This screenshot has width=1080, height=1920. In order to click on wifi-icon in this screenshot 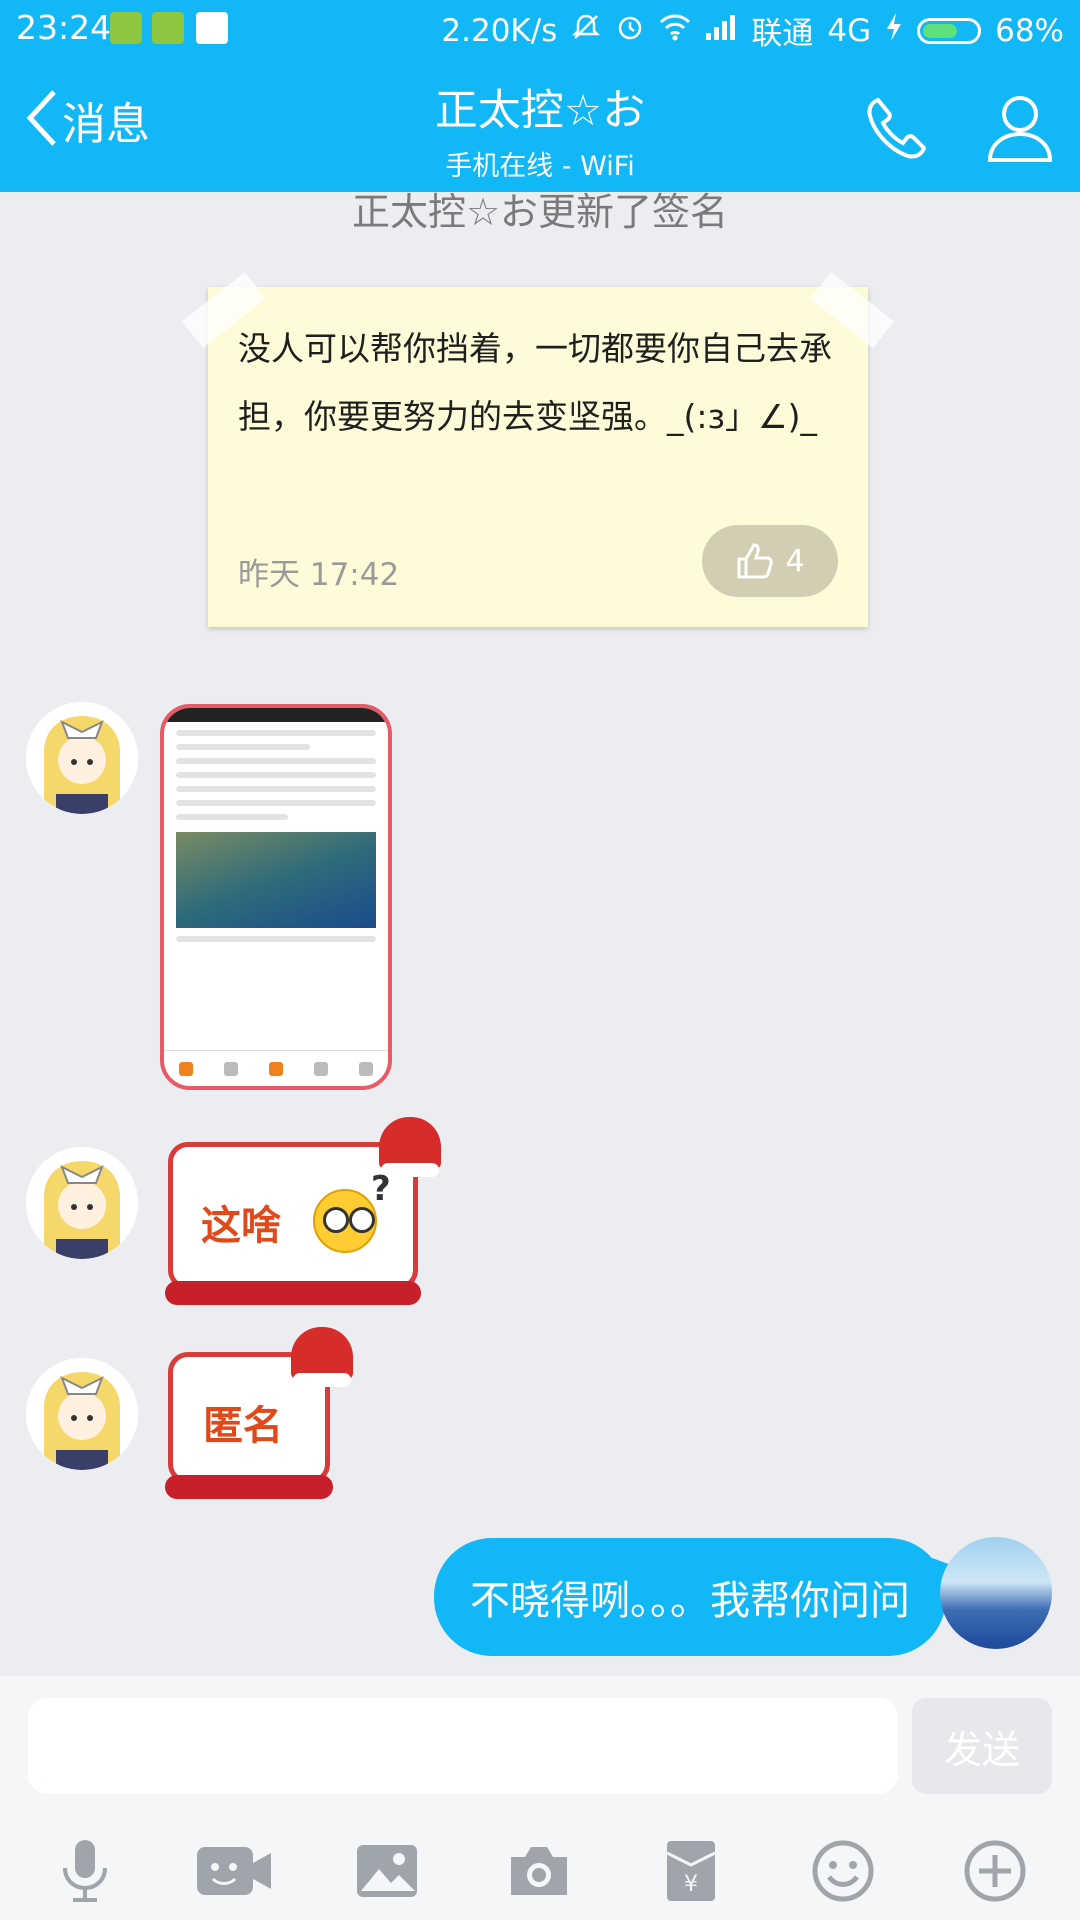, I will do `click(675, 31)`.